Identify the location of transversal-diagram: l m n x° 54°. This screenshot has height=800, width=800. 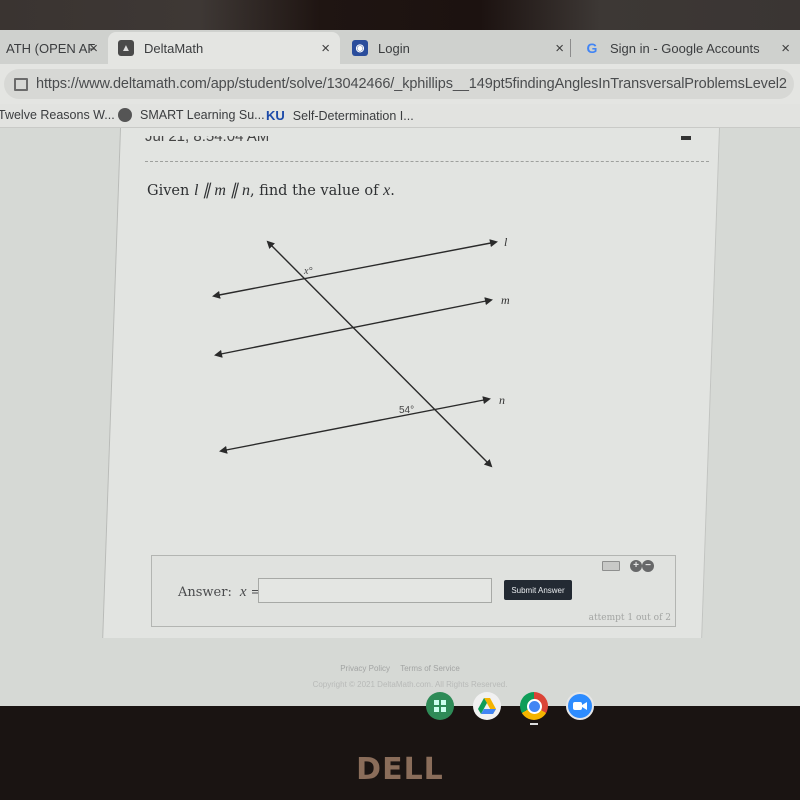
(361, 351).